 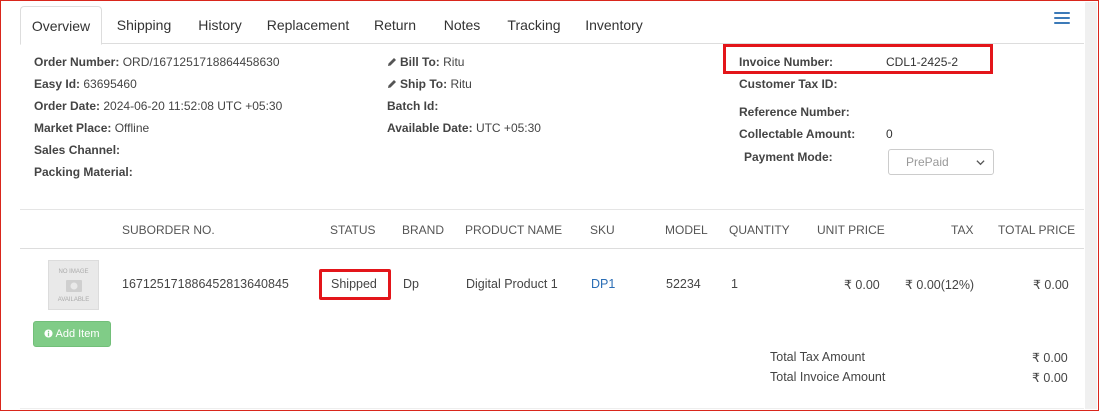 I want to click on market-place-label: Market Place:, so click(x=73, y=128).